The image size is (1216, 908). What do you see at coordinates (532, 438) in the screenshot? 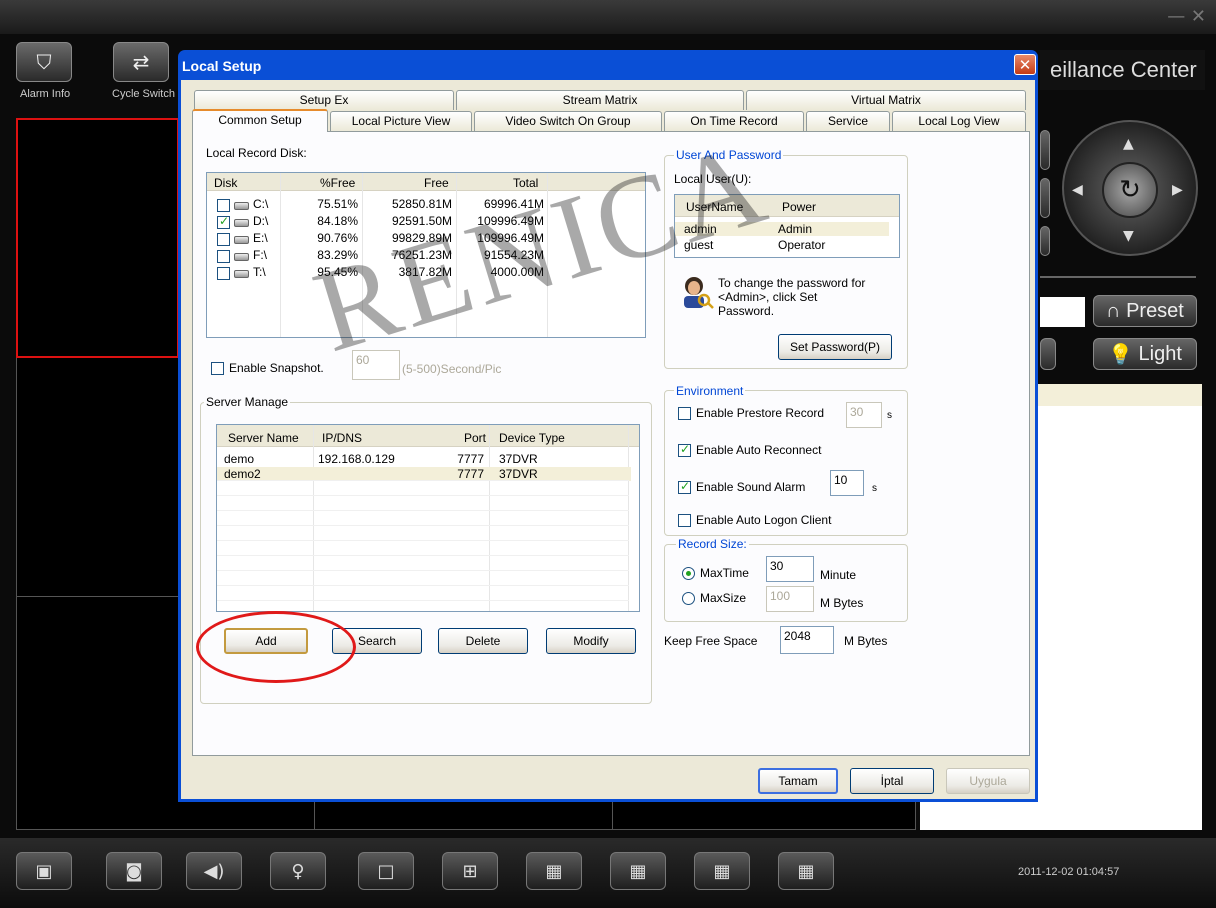
I see `col-device-type: Device Type` at bounding box center [532, 438].